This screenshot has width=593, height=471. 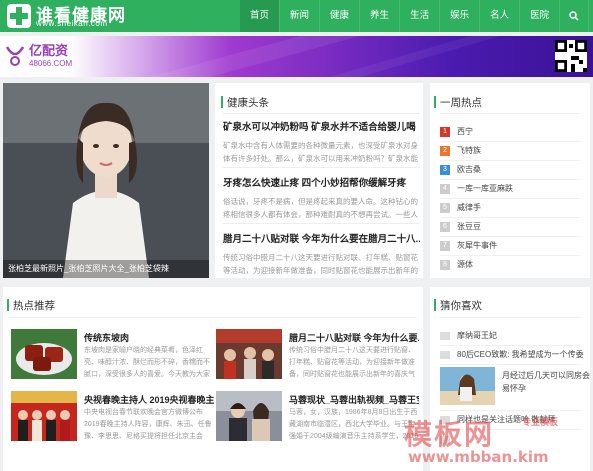 What do you see at coordinates (469, 207) in the screenshot?
I see `hot-item-label: 威律手` at bounding box center [469, 207].